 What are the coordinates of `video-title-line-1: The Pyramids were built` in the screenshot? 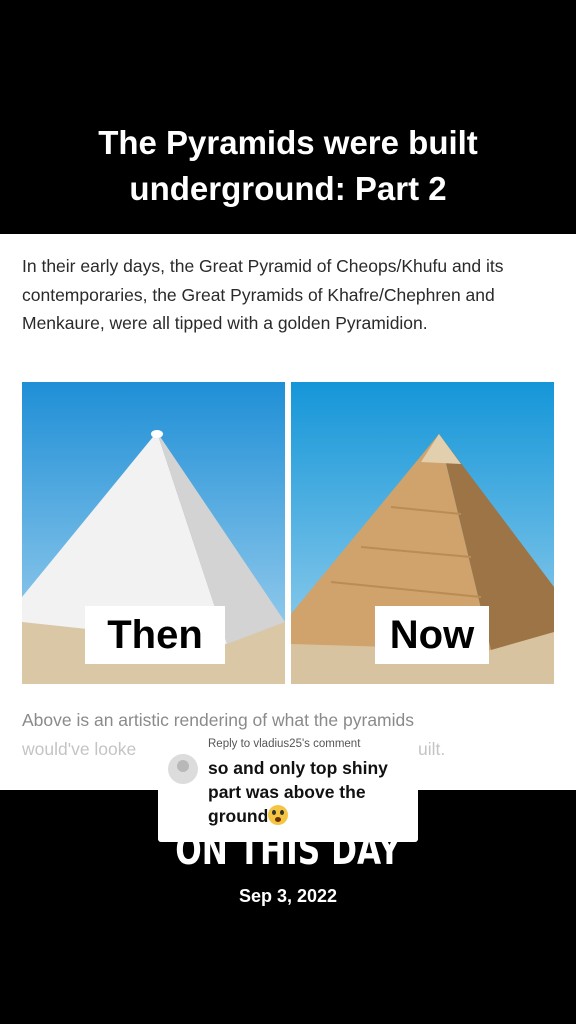 It's located at (288, 142).